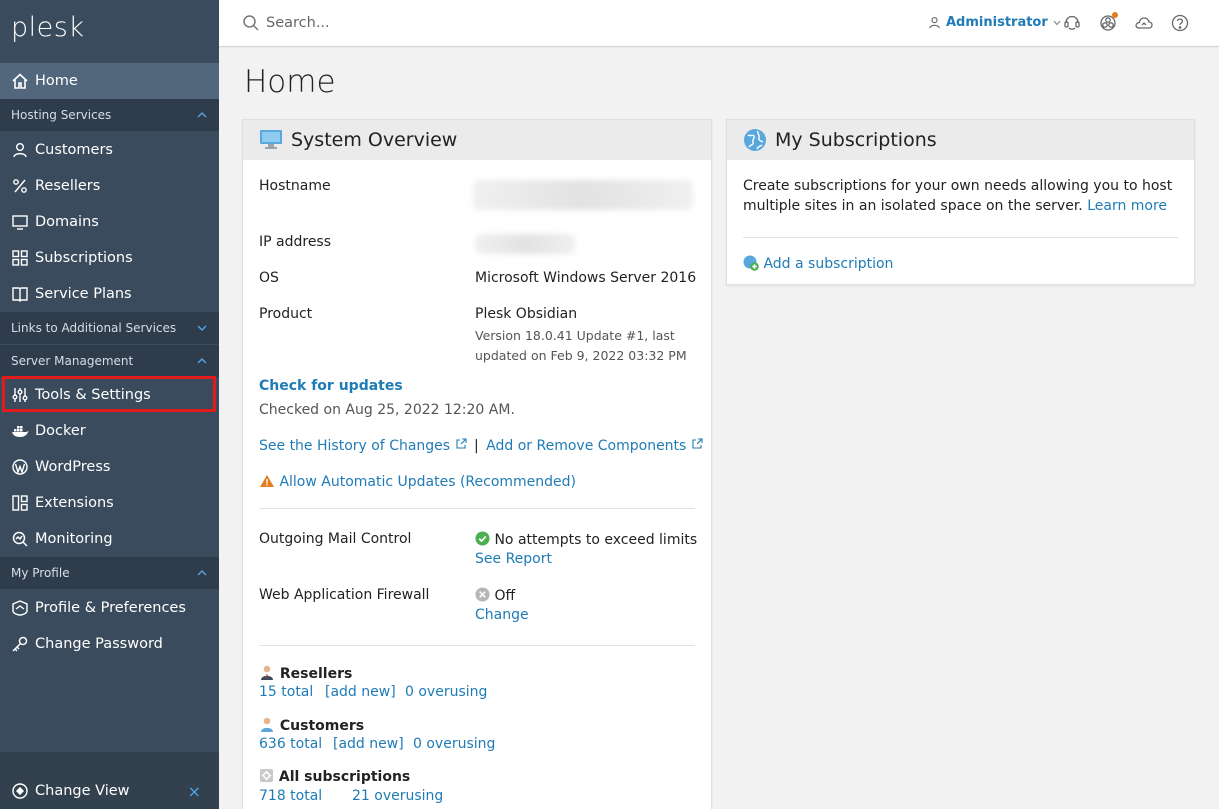  I want to click on search-input, so click(446, 23).